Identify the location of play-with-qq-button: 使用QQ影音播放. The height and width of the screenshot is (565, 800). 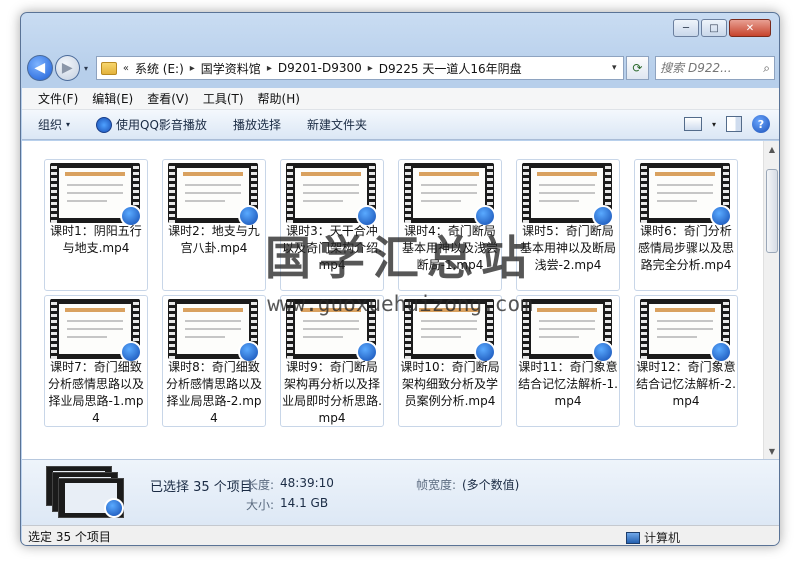
(151, 124).